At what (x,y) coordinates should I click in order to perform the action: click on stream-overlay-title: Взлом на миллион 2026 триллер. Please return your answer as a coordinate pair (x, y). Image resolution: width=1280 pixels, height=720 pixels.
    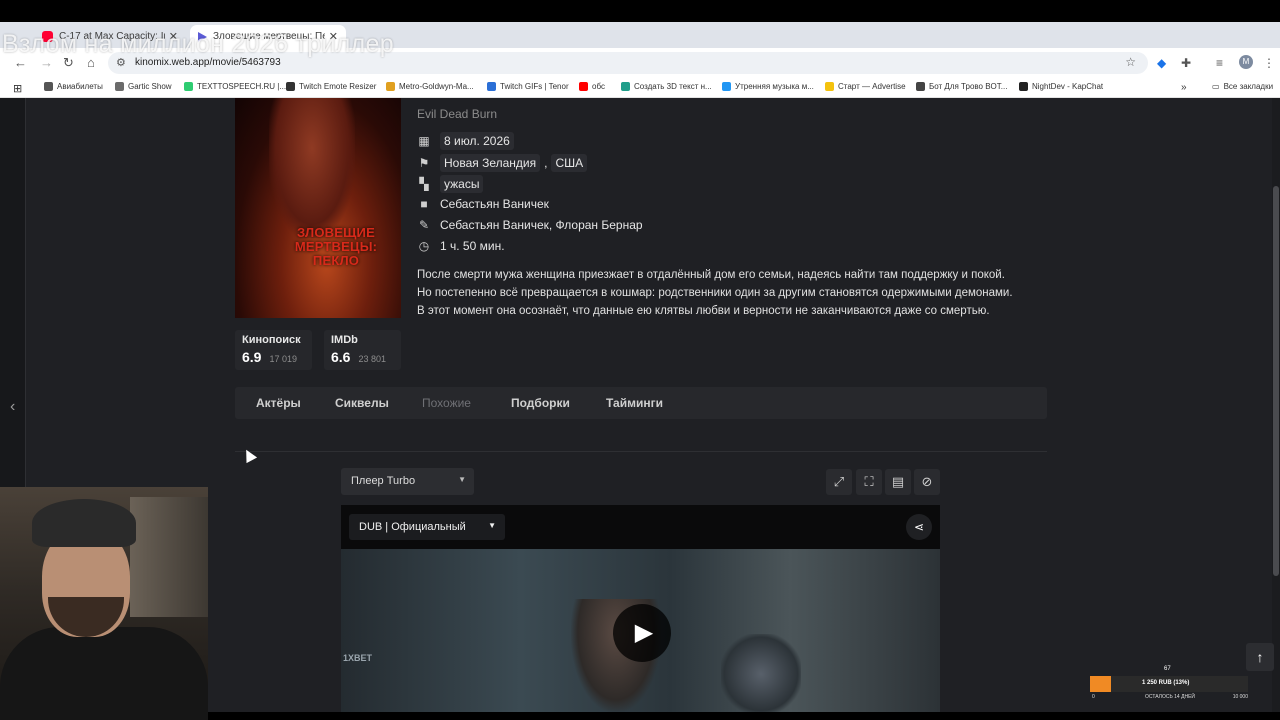
    Looking at the image, I should click on (198, 44).